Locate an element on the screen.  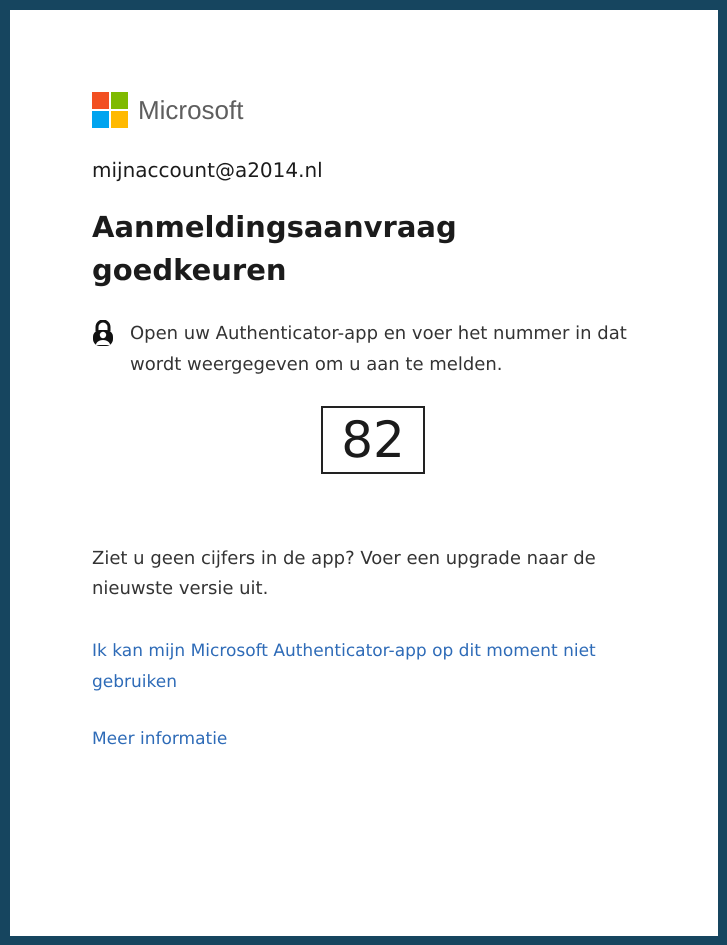
help-link: Ik kan mijn Microsoft Authenticator-app op dit moment niet gebruiken is located at coordinates (375, 667).